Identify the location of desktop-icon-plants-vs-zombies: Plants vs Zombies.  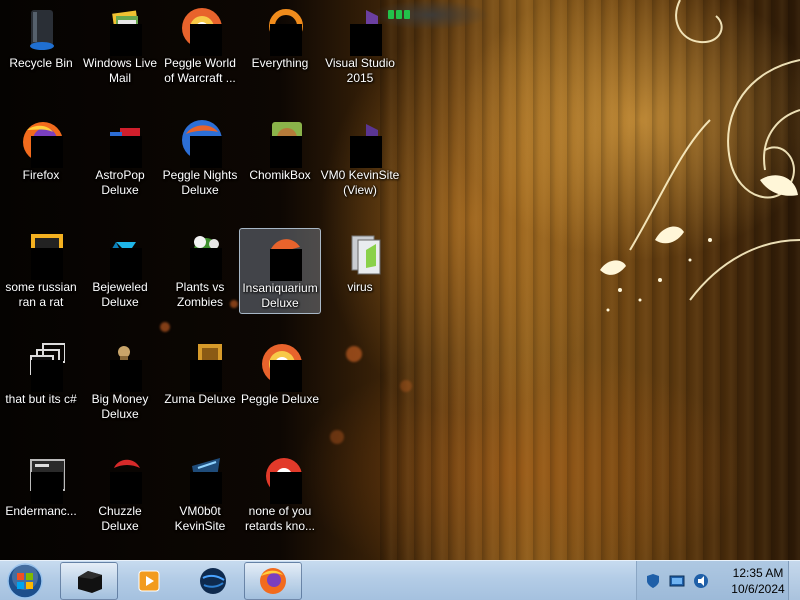
(200, 271).